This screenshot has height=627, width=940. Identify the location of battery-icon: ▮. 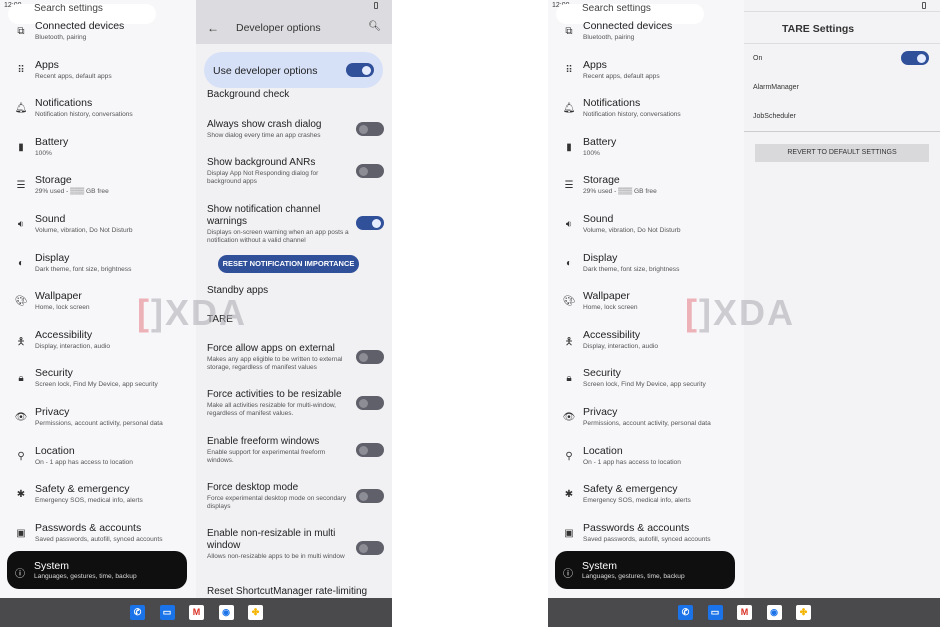
(21, 147).